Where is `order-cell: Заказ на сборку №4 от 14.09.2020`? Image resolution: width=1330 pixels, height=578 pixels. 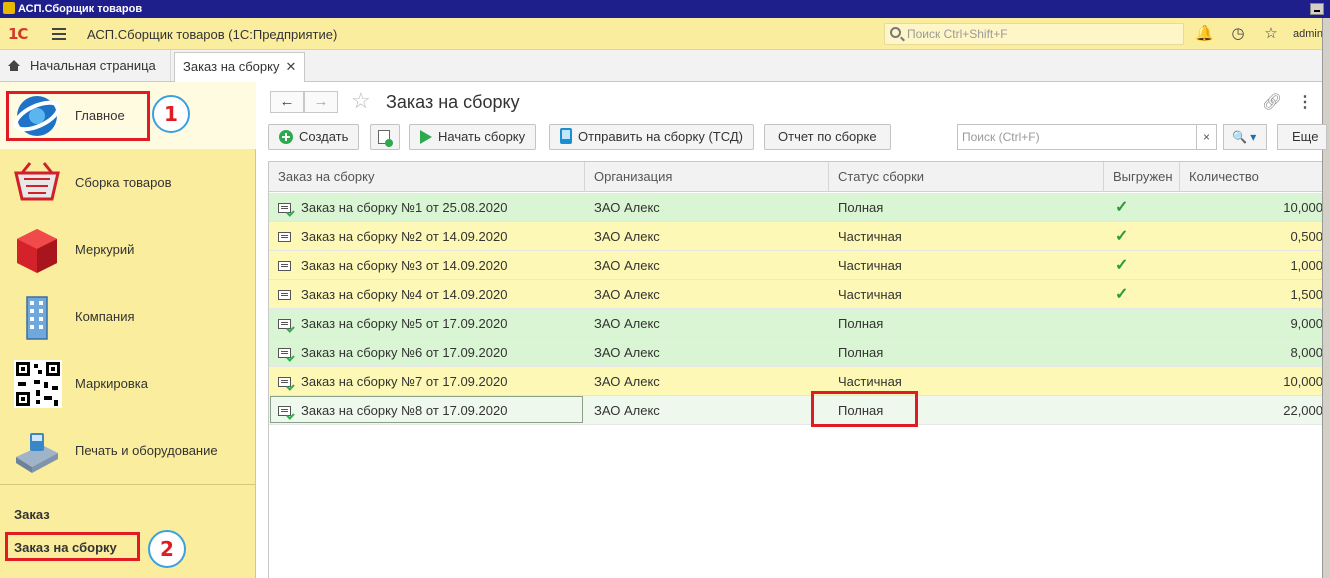
order-cell: Заказ на сборку №4 от 14.09.2020 is located at coordinates (427, 294).